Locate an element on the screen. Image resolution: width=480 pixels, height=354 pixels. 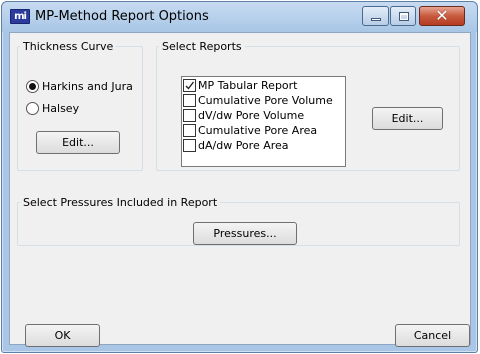
maximize-button is located at coordinates (403, 16).